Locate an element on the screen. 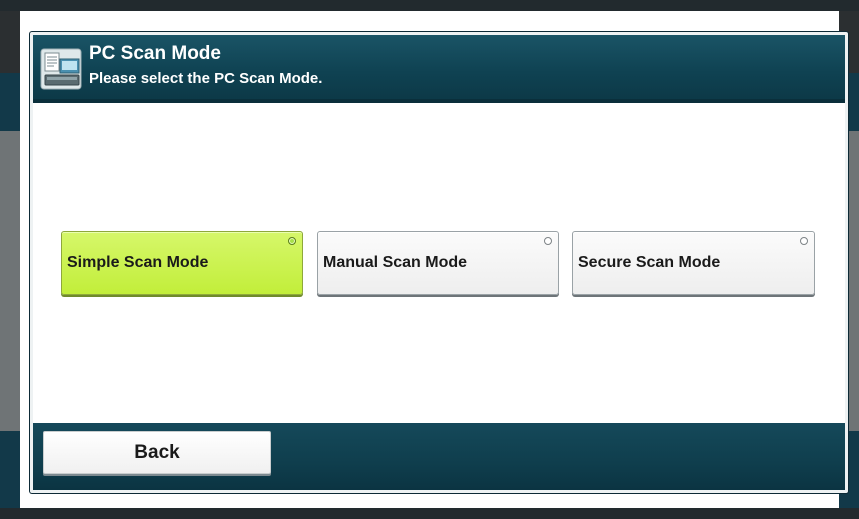  page-title: PC Scan Mode is located at coordinates (155, 53).